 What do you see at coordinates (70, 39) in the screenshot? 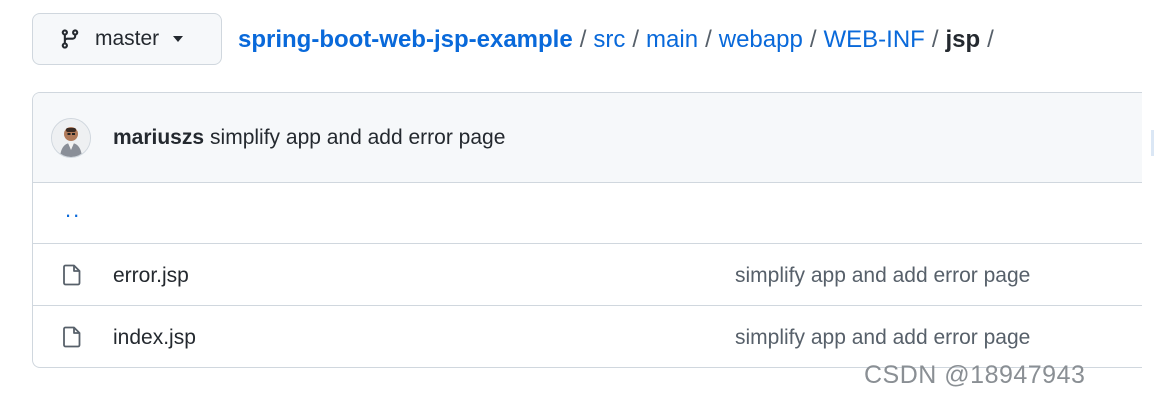
I see `git-branch-icon` at bounding box center [70, 39].